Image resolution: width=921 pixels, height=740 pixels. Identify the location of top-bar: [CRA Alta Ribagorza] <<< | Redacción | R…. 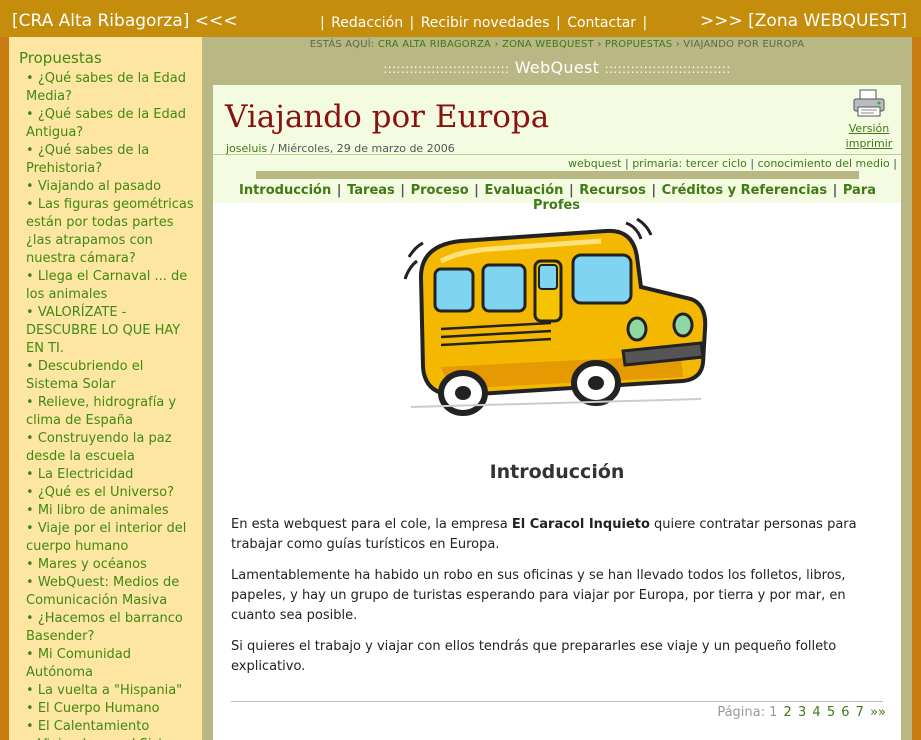
(460, 18).